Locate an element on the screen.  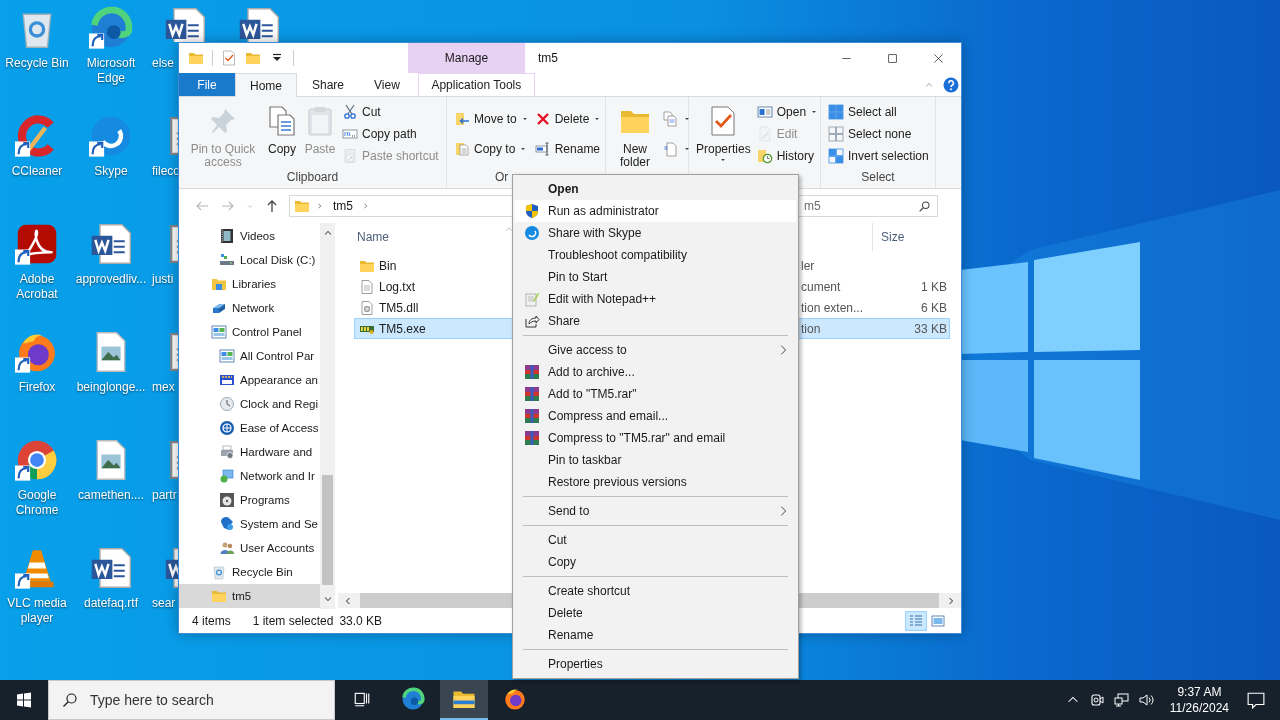
file-size: 6 KB is located at coordinates (934, 307).